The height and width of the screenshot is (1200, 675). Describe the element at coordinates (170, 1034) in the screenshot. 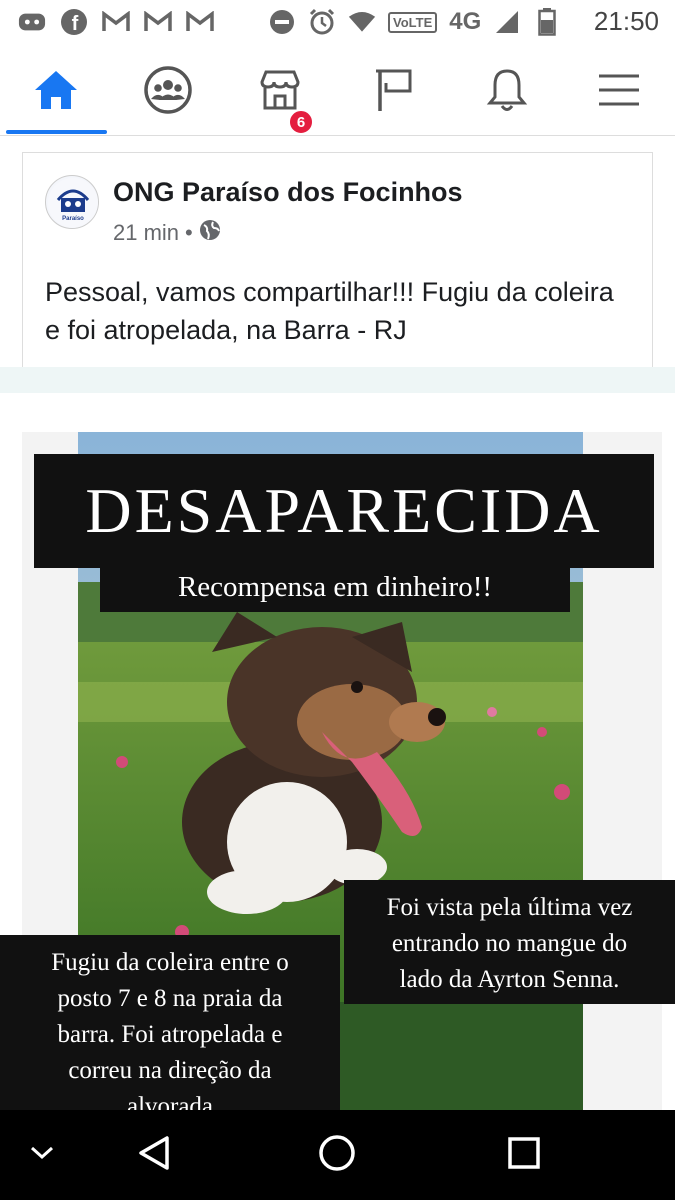

I see `escape-info-line: barra. Foi atropelada e` at that location.